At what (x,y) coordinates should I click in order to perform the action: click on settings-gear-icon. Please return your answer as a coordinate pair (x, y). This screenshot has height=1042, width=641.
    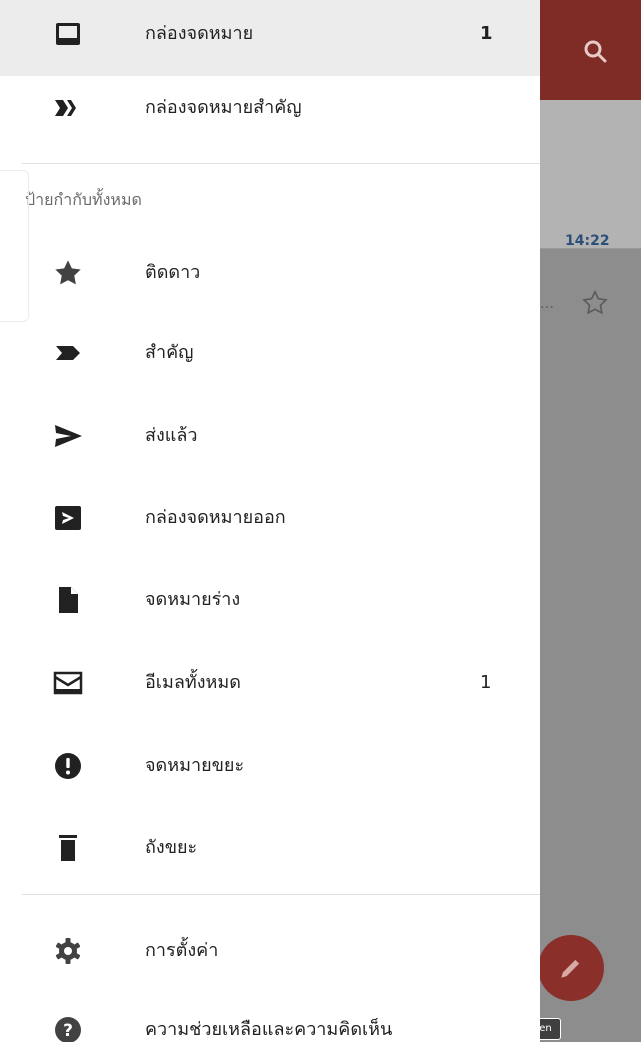
    Looking at the image, I should click on (68, 951).